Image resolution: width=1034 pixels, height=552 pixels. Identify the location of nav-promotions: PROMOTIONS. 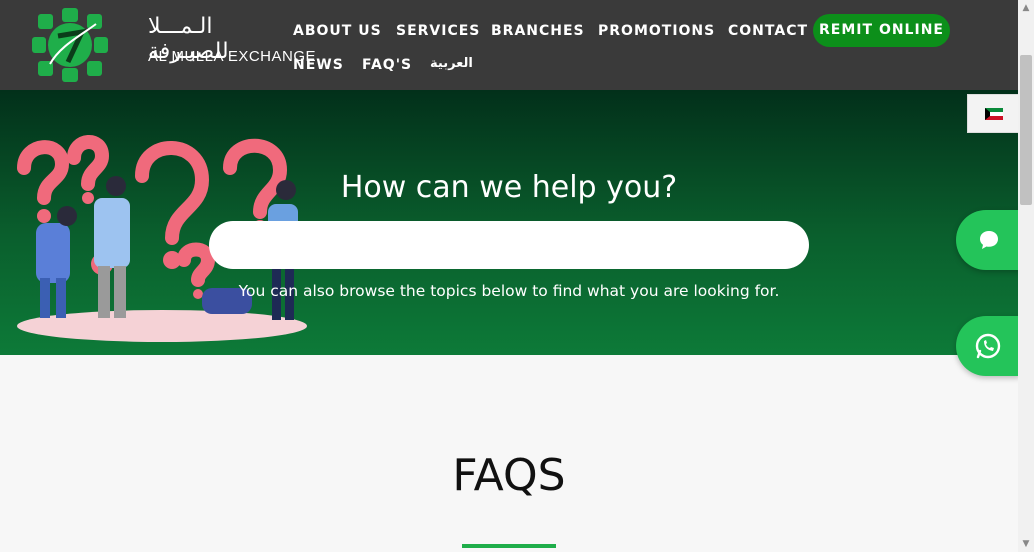
(656, 31).